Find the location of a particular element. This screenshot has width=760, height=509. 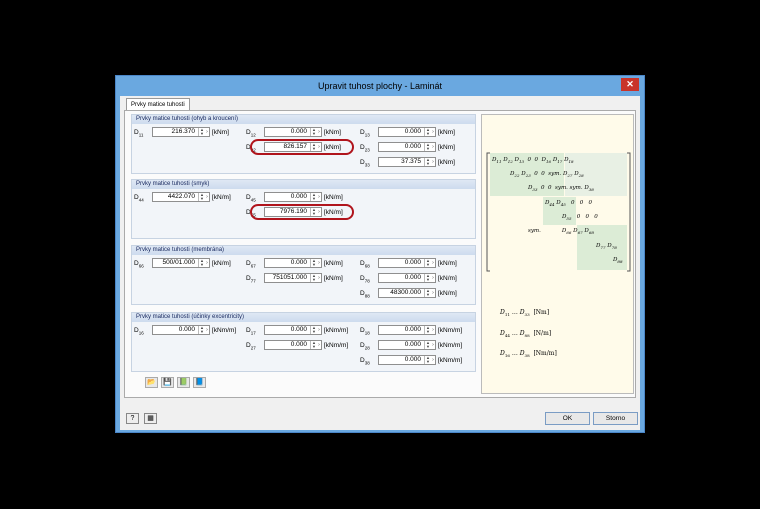

d77-label: D77 is located at coordinates (251, 279).